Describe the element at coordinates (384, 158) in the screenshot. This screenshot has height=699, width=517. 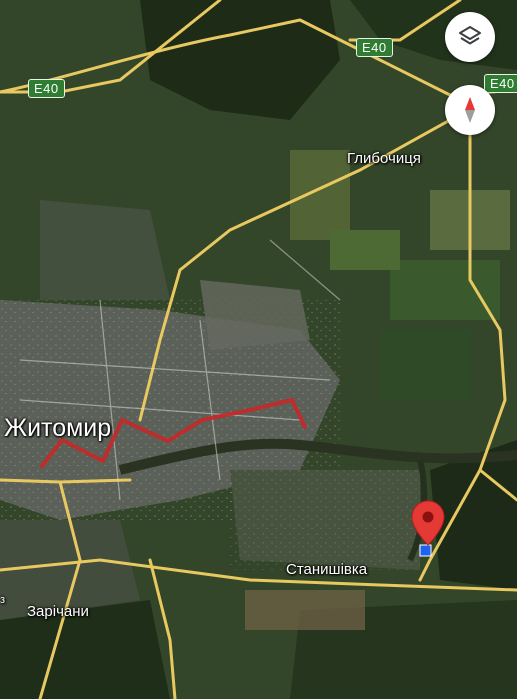
I see `place-label-hlybochytsia: Глибочиця` at that location.